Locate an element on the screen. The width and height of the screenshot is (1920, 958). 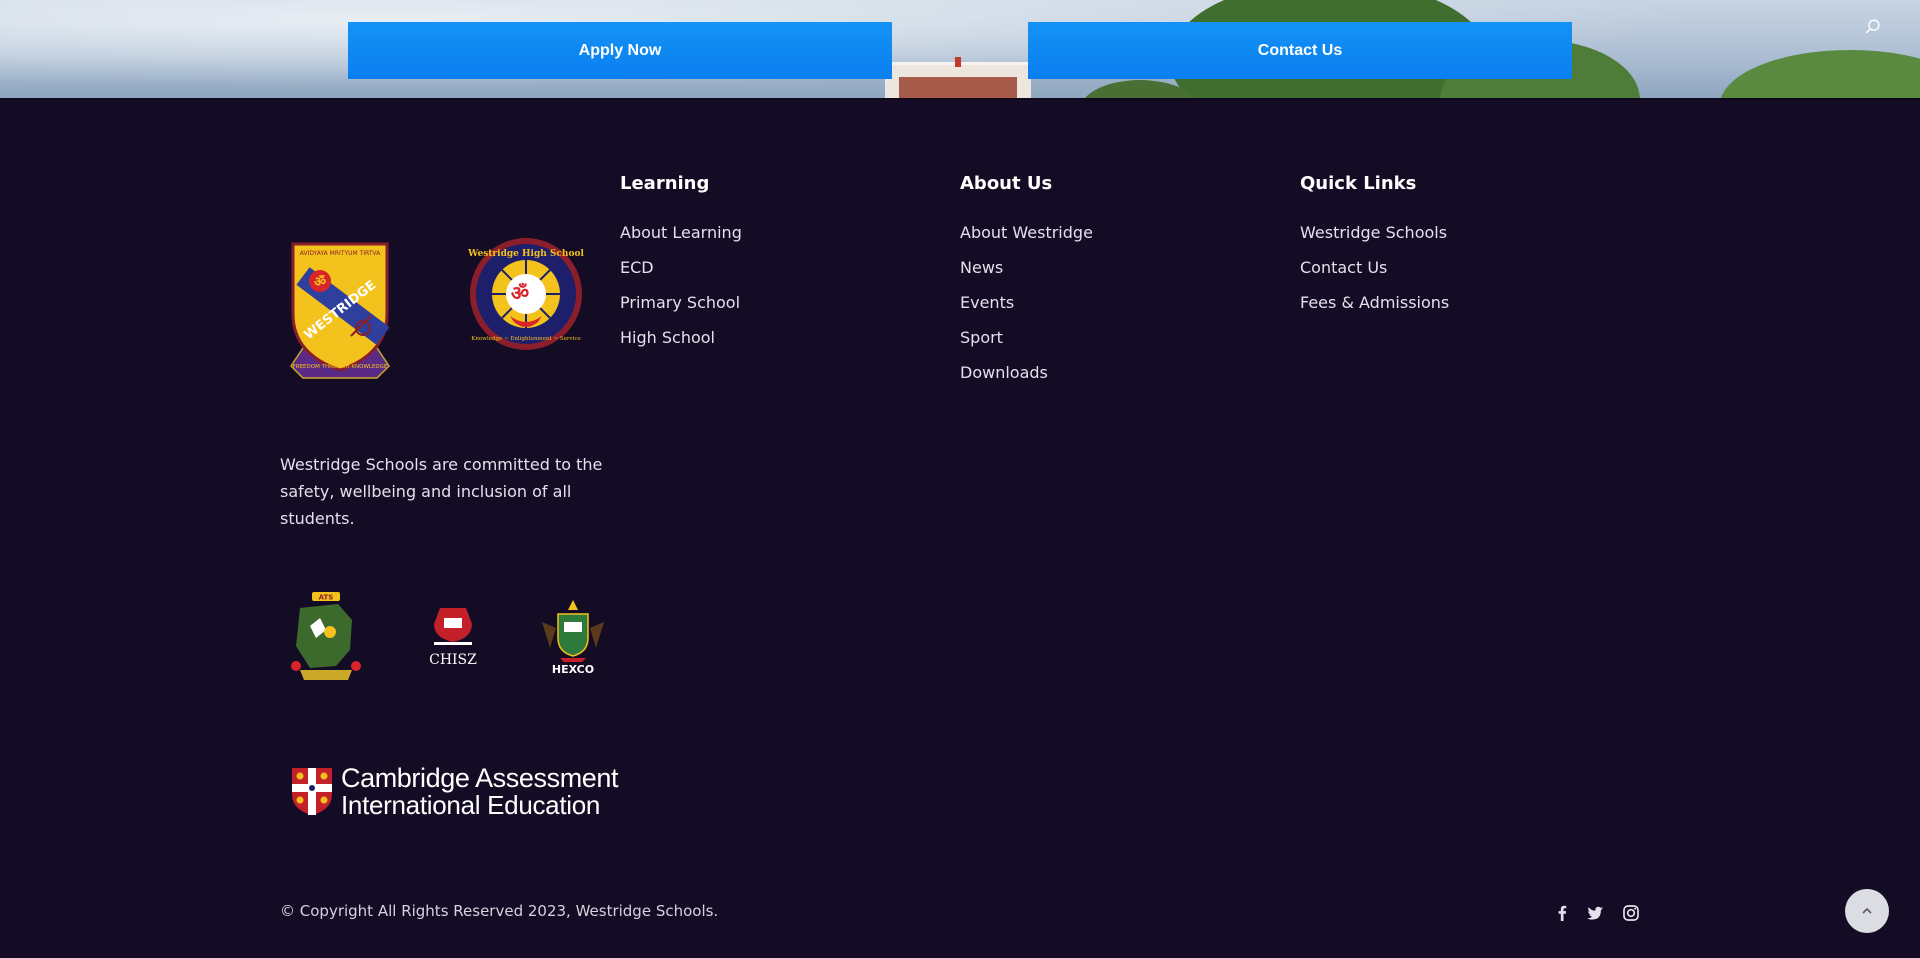
svg-text: AVIDYAYA MRITYUM TIRTVA is located at coordinates (340, 253).